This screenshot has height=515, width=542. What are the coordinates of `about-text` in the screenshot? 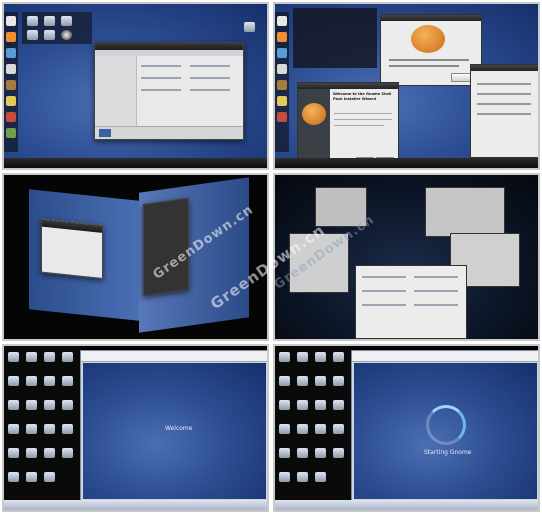 It's located at (424, 66).